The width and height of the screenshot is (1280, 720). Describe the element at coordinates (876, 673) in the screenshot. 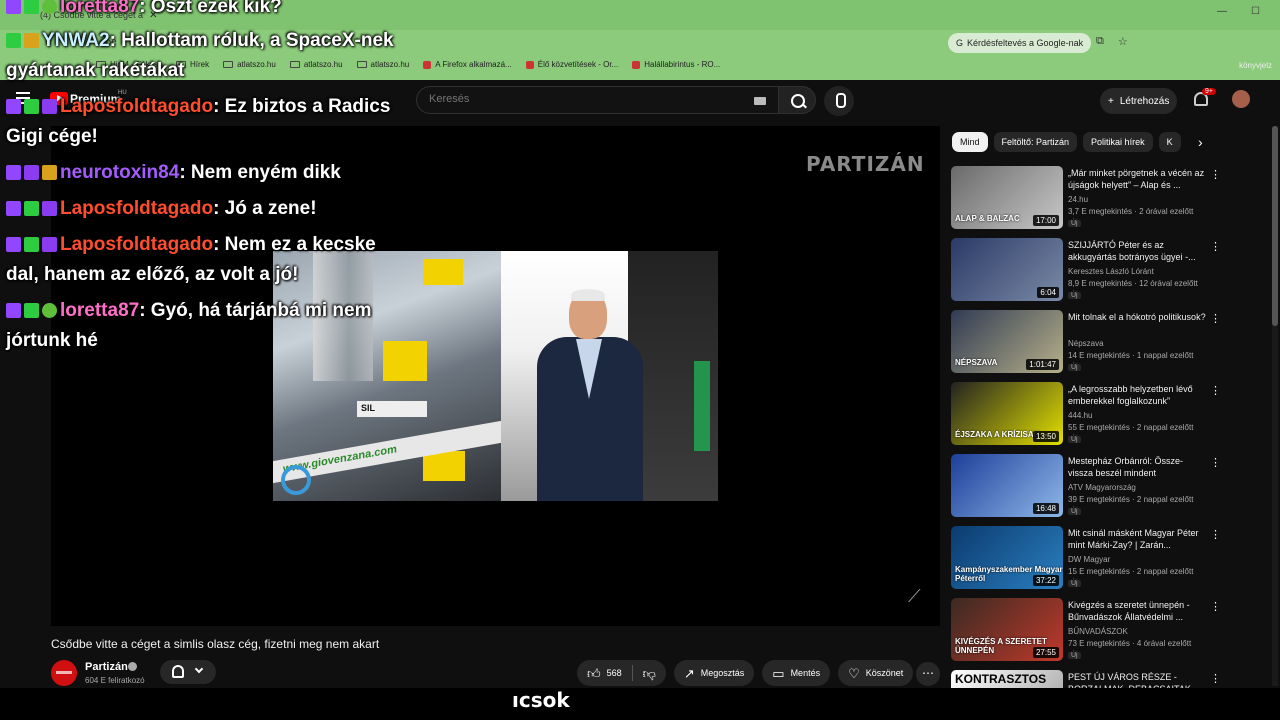

I see `thanks-button: ♡ Köszönet` at that location.